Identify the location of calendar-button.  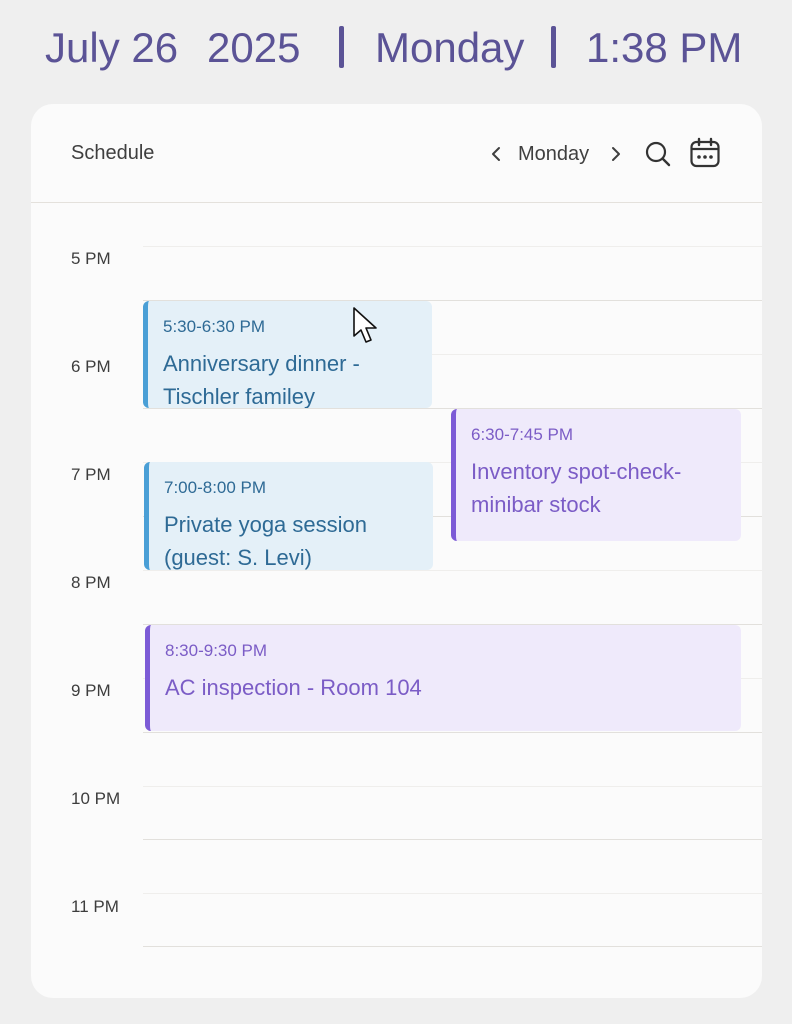
(705, 153).